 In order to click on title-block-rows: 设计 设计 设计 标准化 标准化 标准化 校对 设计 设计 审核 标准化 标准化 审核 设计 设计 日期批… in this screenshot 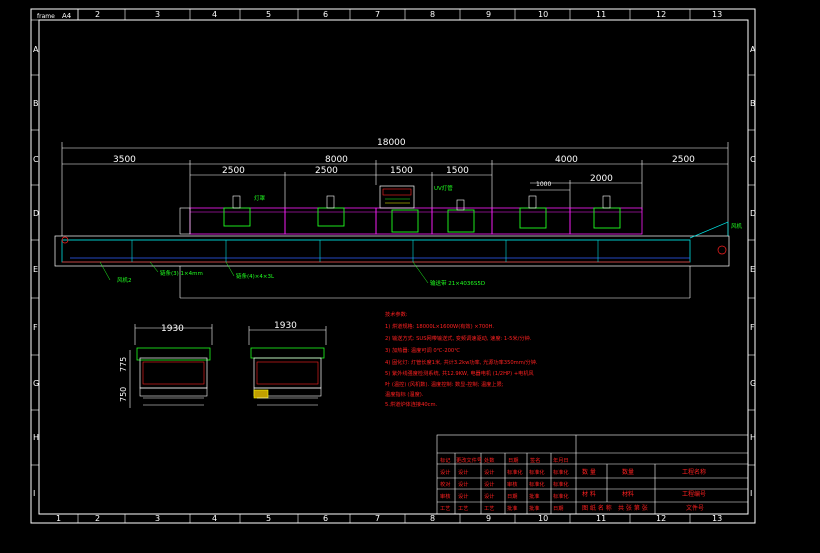, I will do `click(504, 490)`.